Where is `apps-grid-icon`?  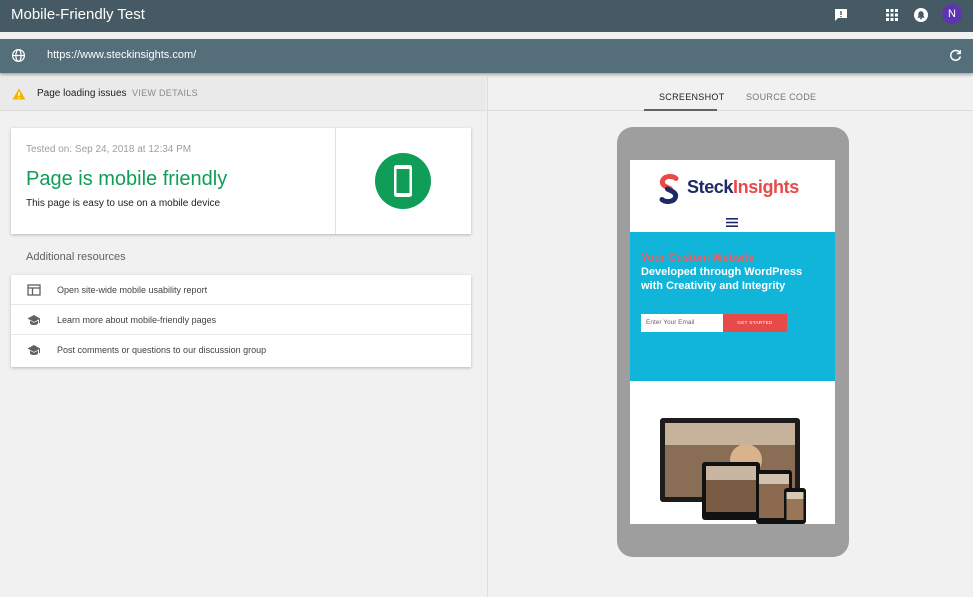
apps-grid-icon is located at coordinates (892, 15).